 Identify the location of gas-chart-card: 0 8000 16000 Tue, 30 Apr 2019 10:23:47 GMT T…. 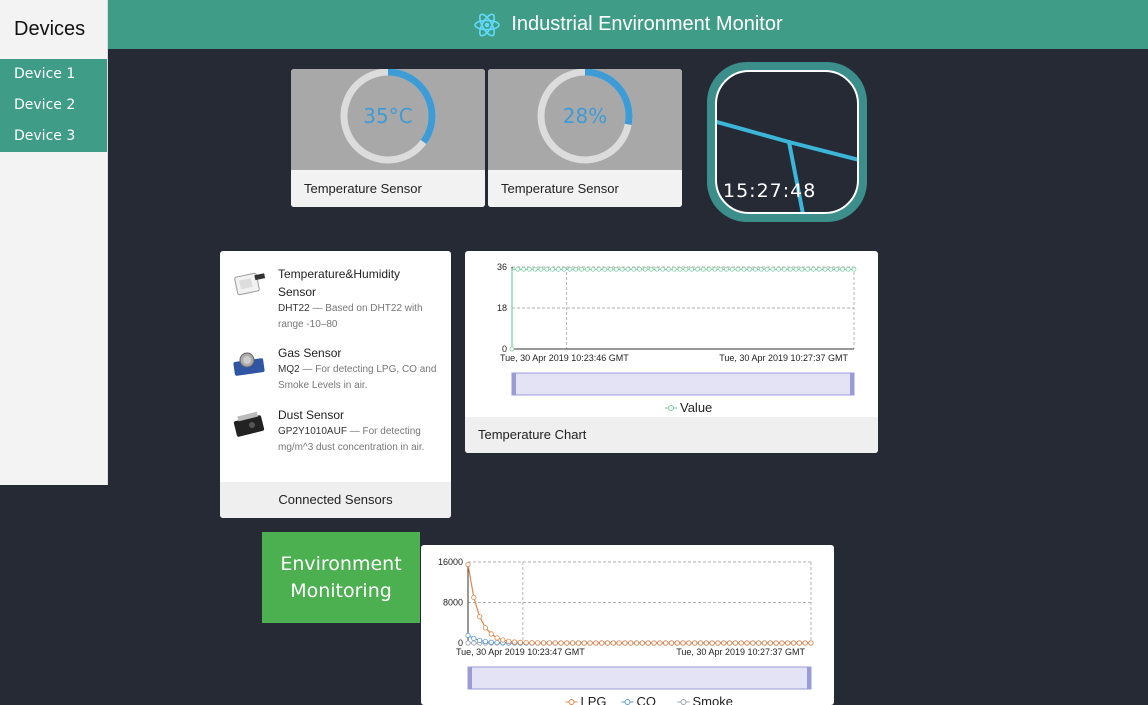
(627, 625).